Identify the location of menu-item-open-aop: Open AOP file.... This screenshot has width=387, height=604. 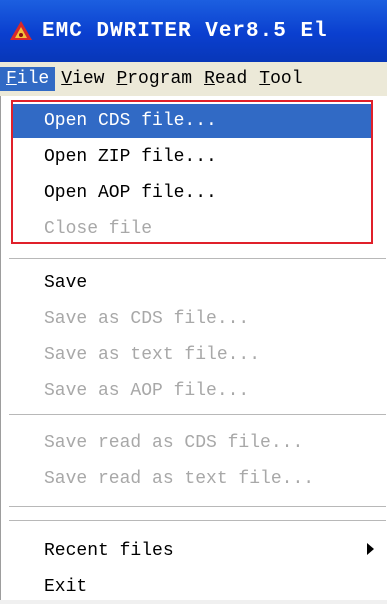
(194, 193).